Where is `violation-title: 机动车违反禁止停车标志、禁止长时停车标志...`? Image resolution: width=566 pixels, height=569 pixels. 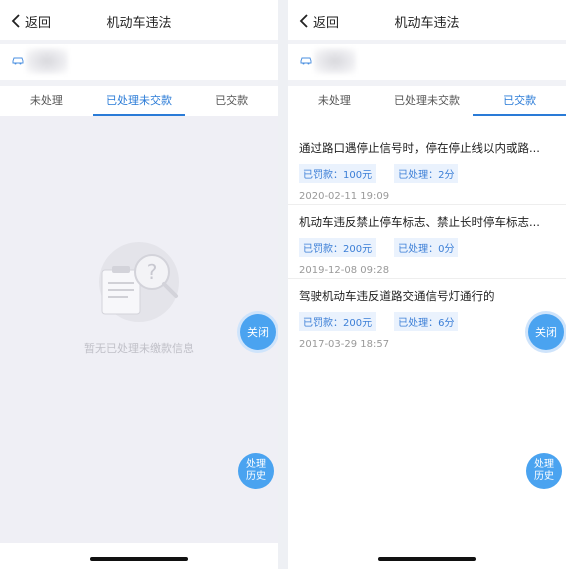 violation-title: 机动车违反禁止停车标志、禁止长时停车标志... is located at coordinates (419, 222).